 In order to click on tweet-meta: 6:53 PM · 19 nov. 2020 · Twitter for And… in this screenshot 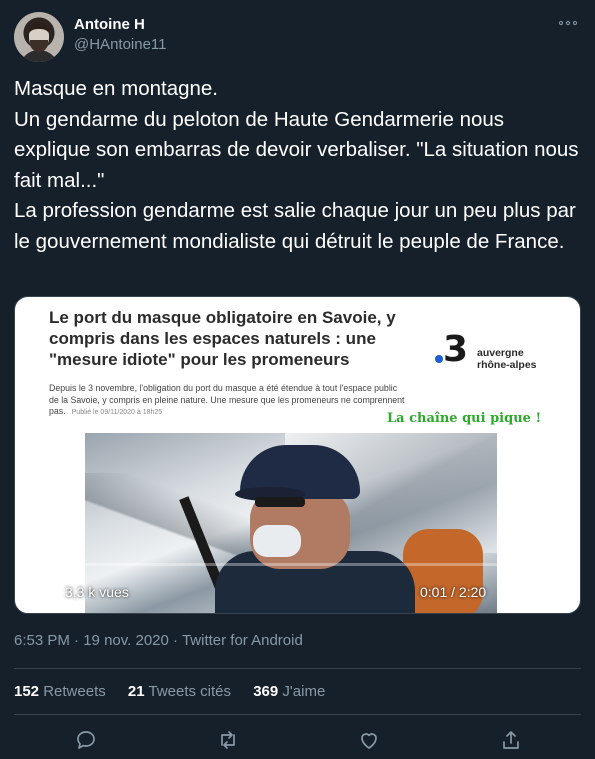, I will do `click(158, 640)`.